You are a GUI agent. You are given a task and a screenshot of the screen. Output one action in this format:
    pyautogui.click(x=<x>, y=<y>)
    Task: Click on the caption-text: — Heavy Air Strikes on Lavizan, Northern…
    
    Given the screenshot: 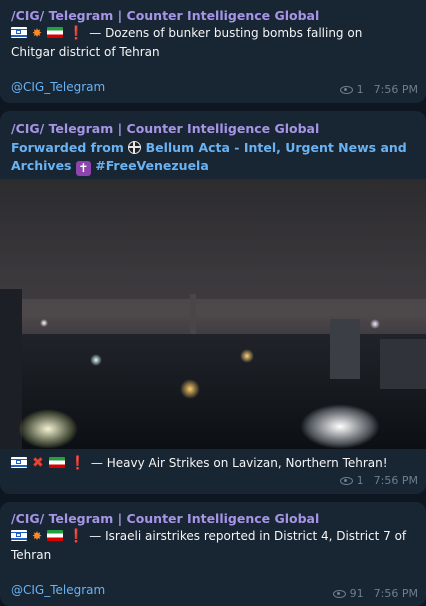 What is the action you would take?
    pyautogui.click(x=239, y=463)
    